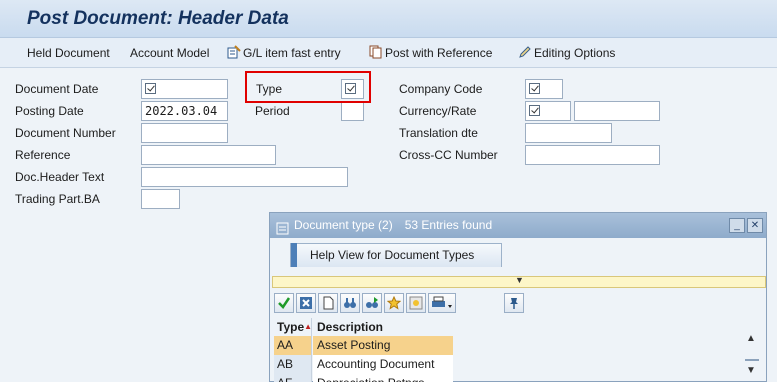  What do you see at coordinates (160, 199) in the screenshot?
I see `trading-part-ba-field` at bounding box center [160, 199].